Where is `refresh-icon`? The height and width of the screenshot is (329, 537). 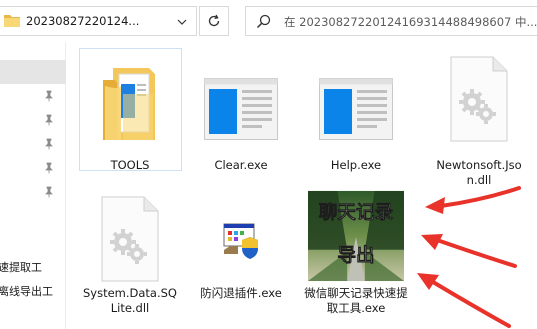 refresh-icon is located at coordinates (214, 20).